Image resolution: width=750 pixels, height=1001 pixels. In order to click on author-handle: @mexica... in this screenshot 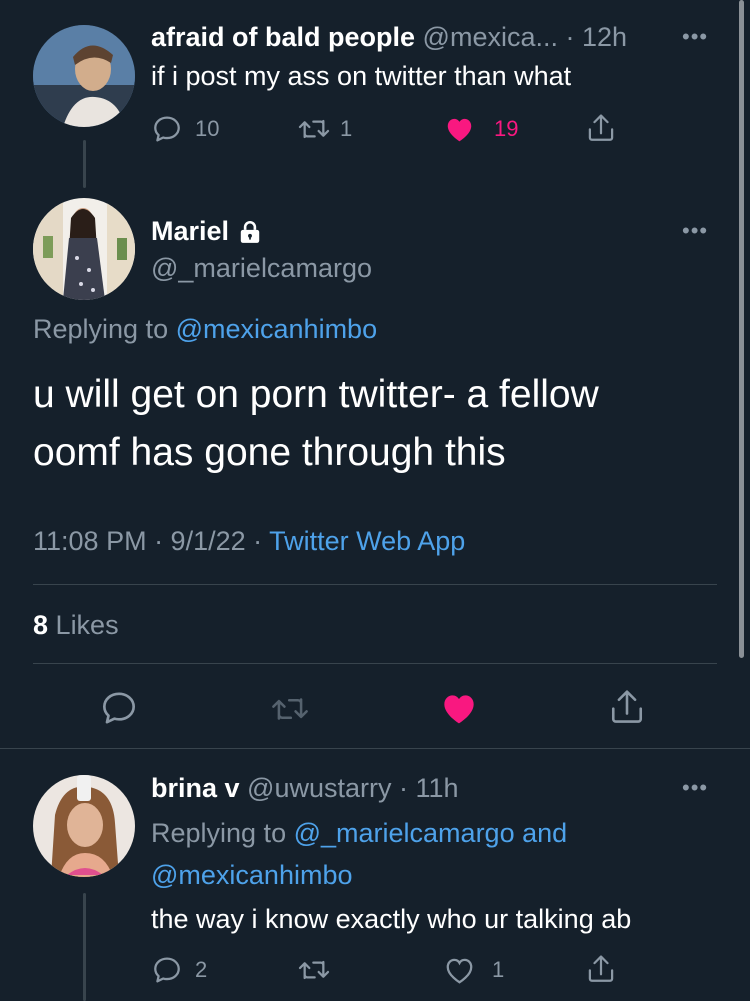, I will do `click(490, 37)`.